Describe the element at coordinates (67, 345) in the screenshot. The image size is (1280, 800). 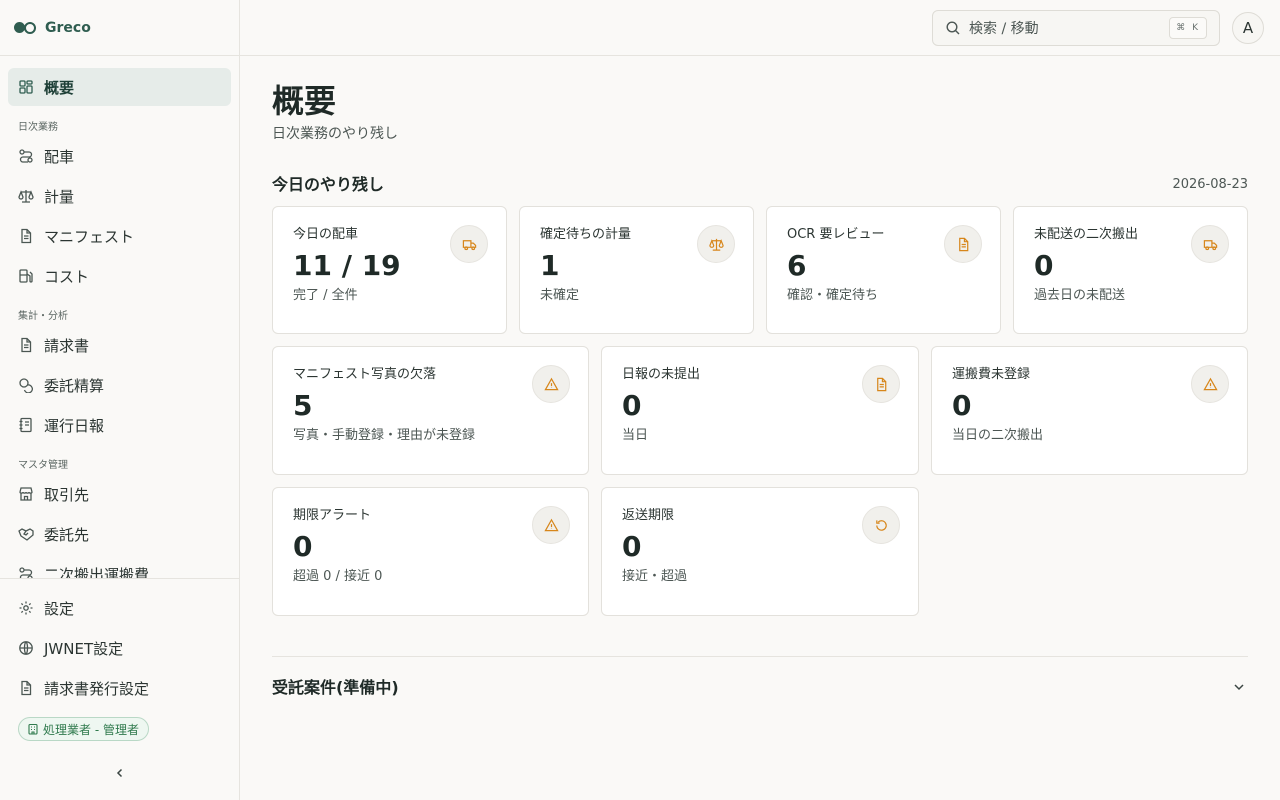
I see `sidebar-item-label: 請求書` at that location.